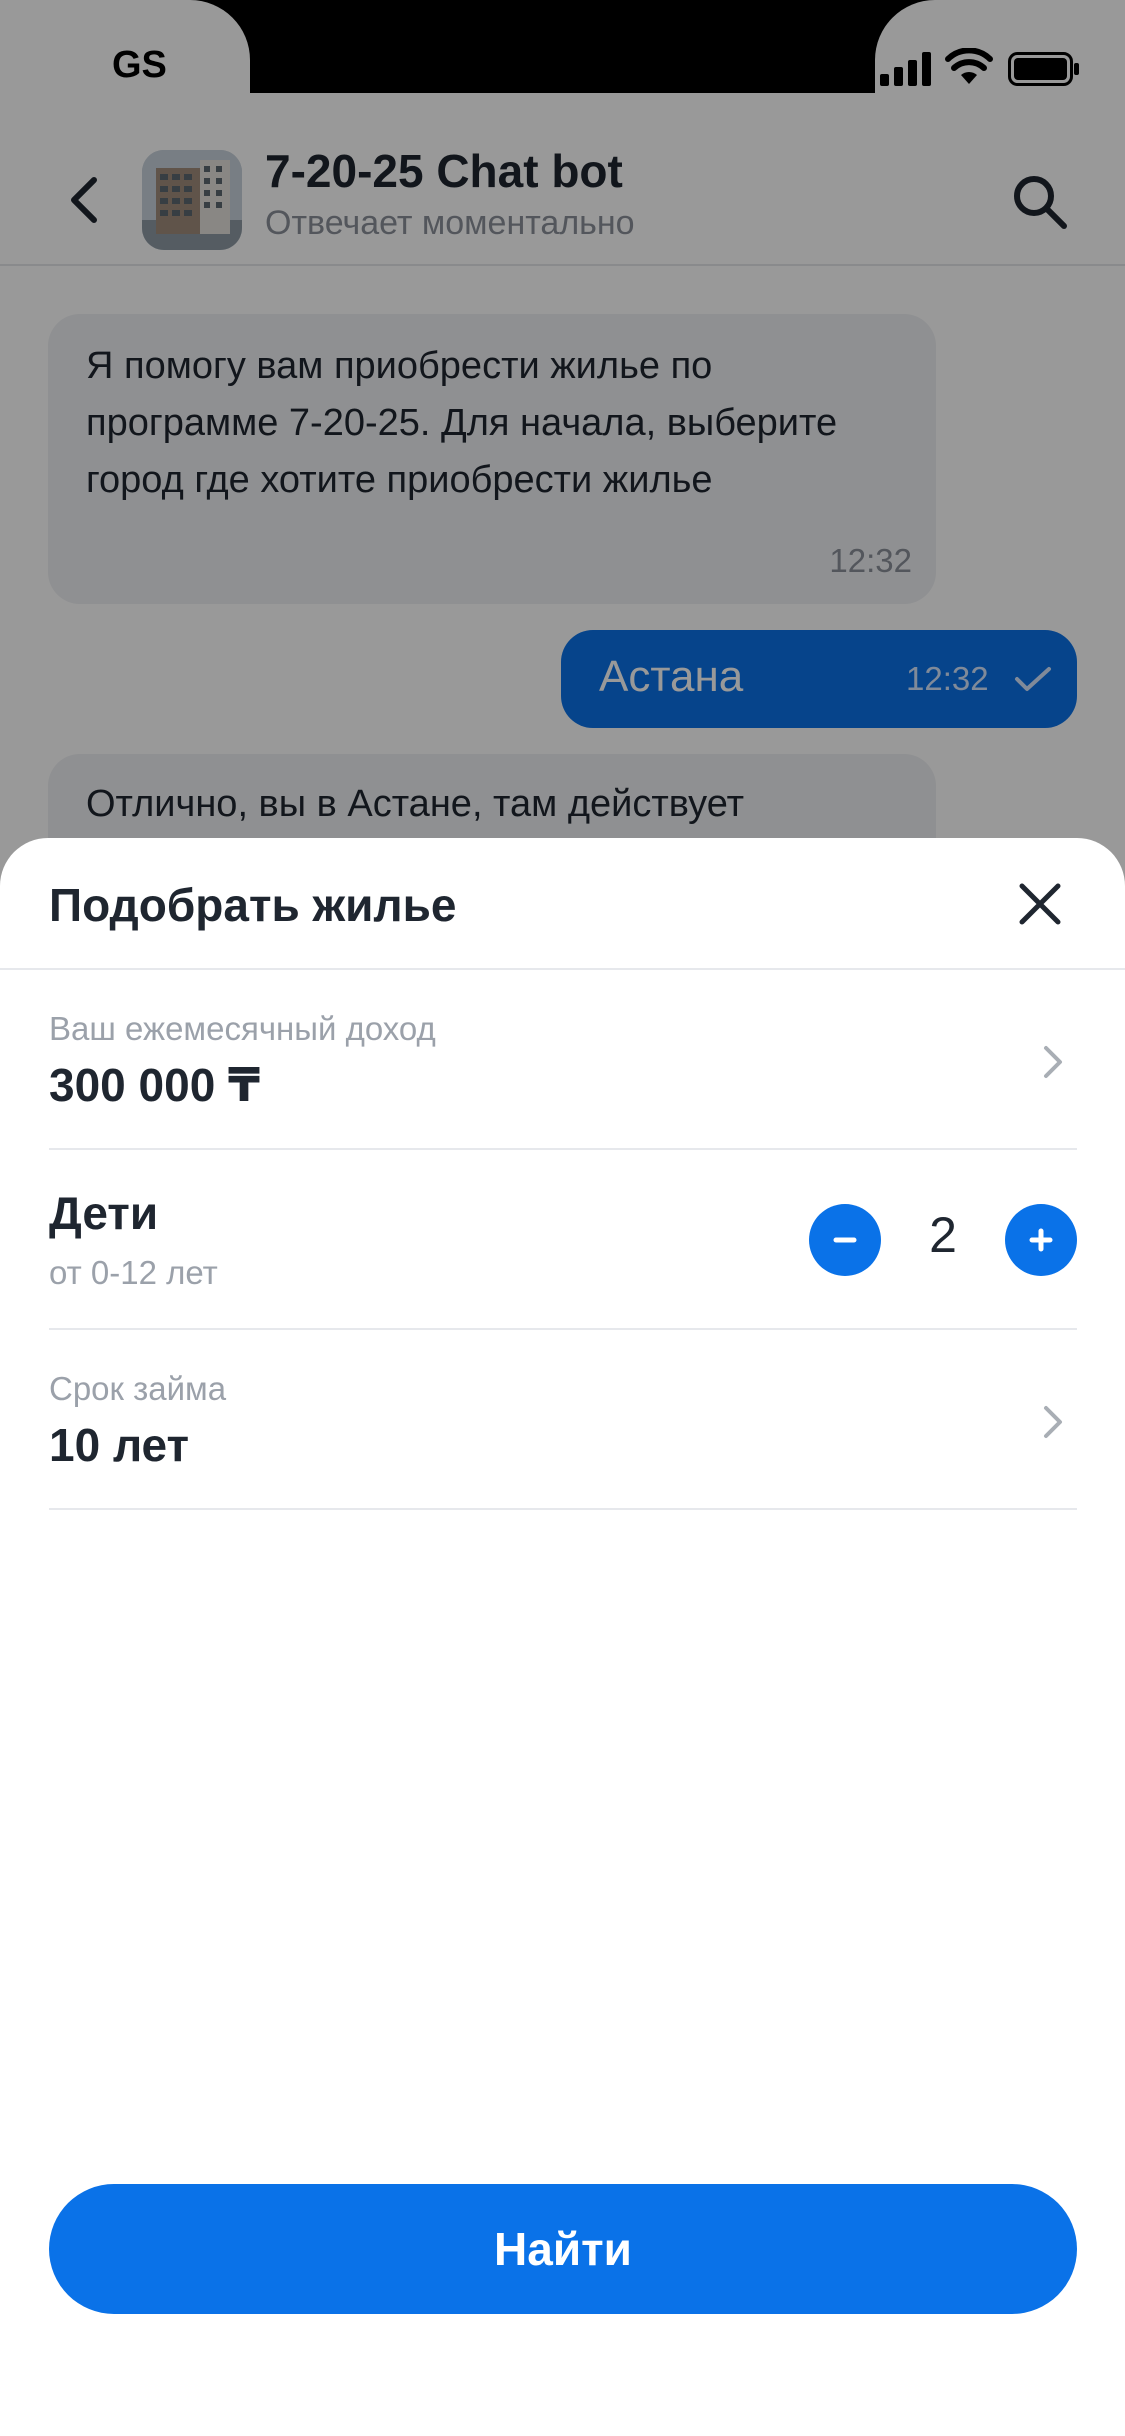  What do you see at coordinates (138, 1388) in the screenshot?
I see `loan-term-label: Срок займа` at bounding box center [138, 1388].